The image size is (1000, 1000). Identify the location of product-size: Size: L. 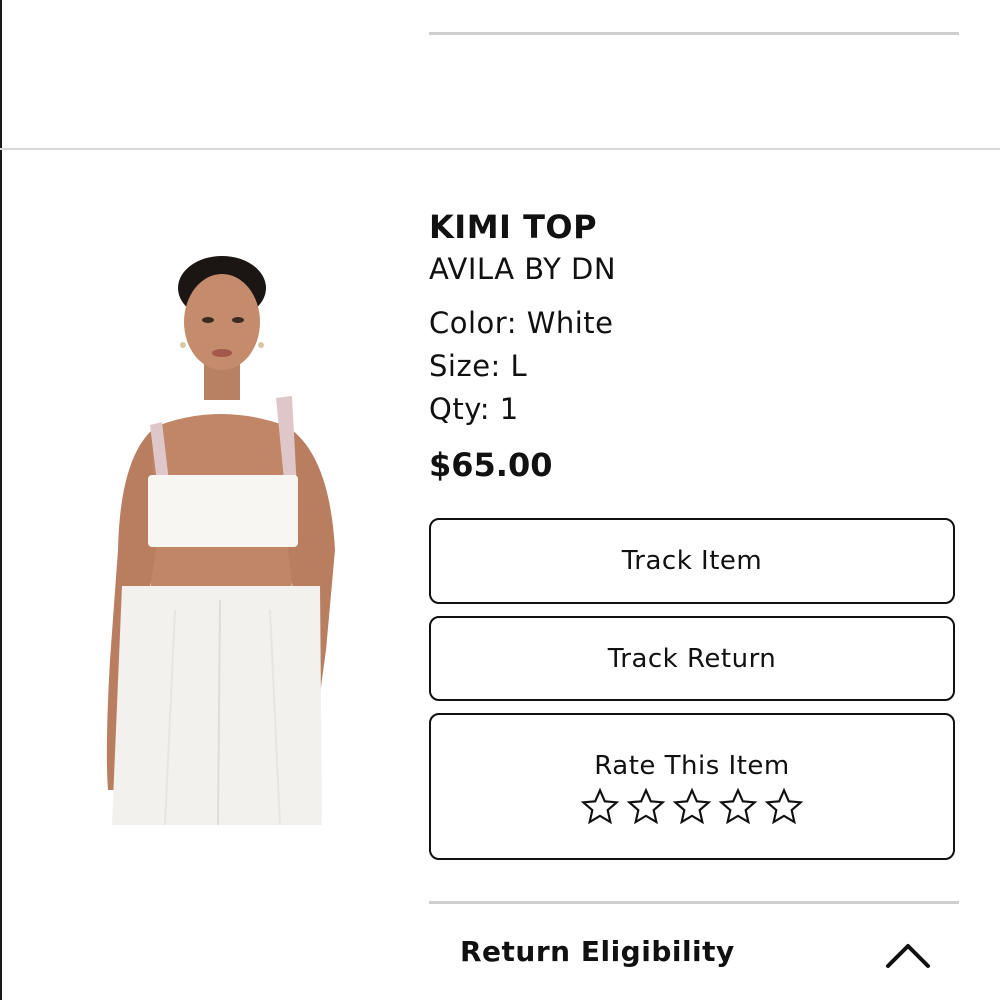
(478, 366).